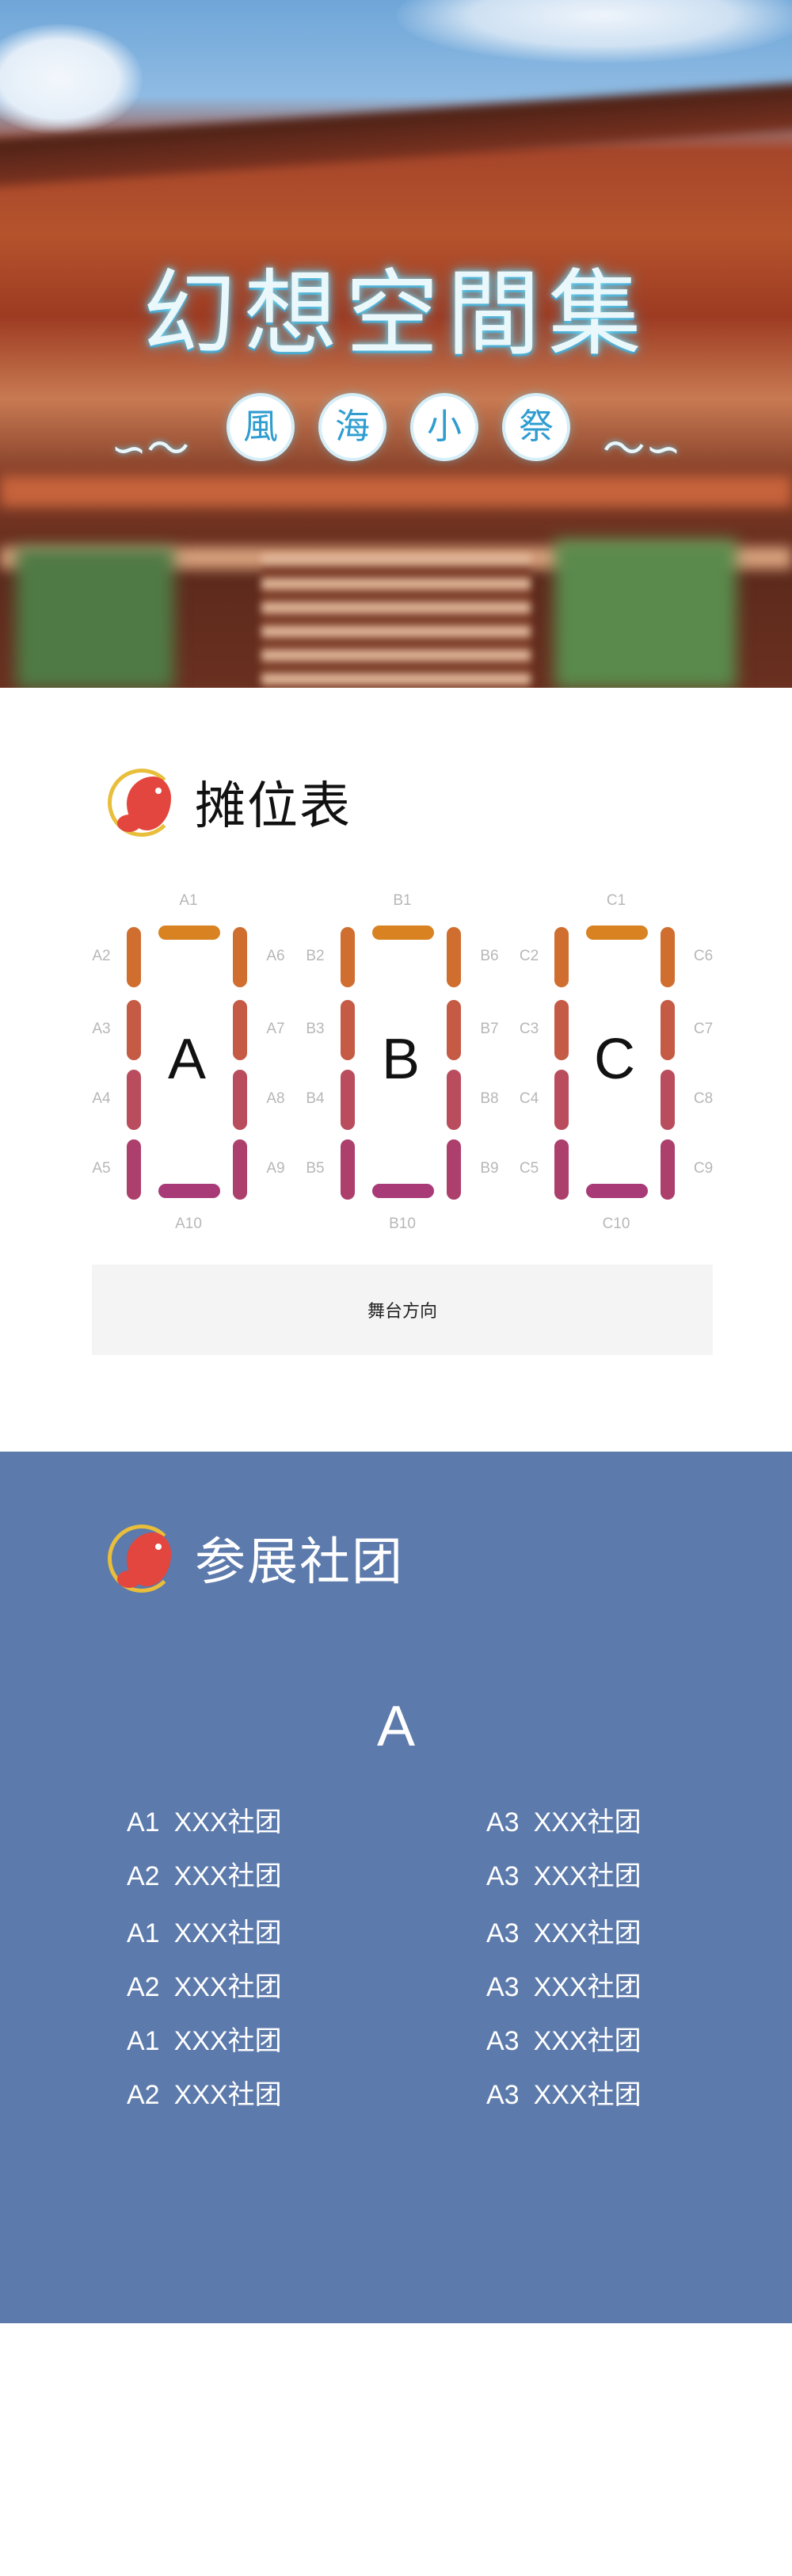 This screenshot has width=792, height=2576. What do you see at coordinates (703, 1098) in the screenshot?
I see `booth-label: C8` at bounding box center [703, 1098].